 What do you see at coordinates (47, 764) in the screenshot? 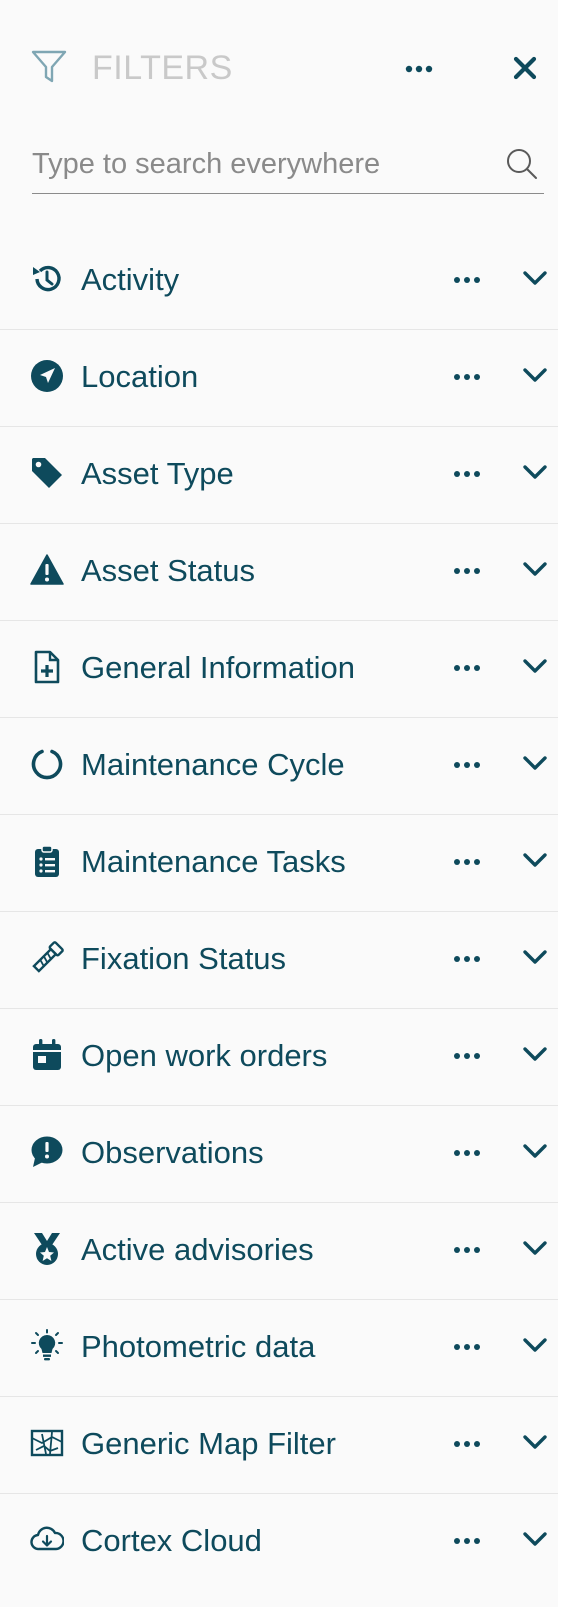
I see `circle-notch-icon` at bounding box center [47, 764].